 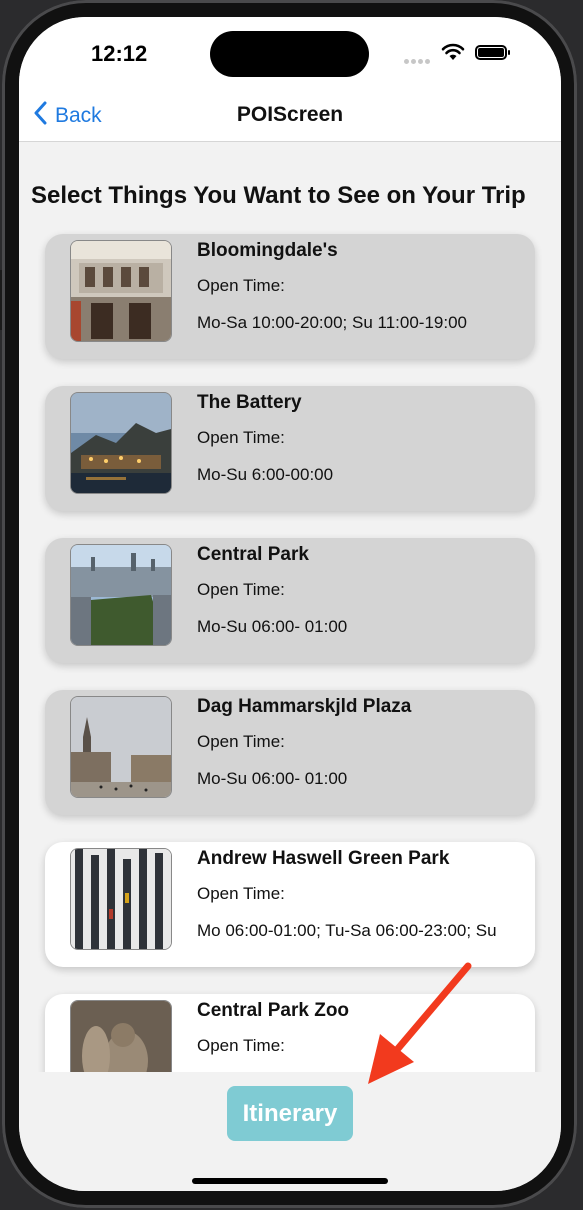 I want to click on battery-icon, so click(x=492, y=52).